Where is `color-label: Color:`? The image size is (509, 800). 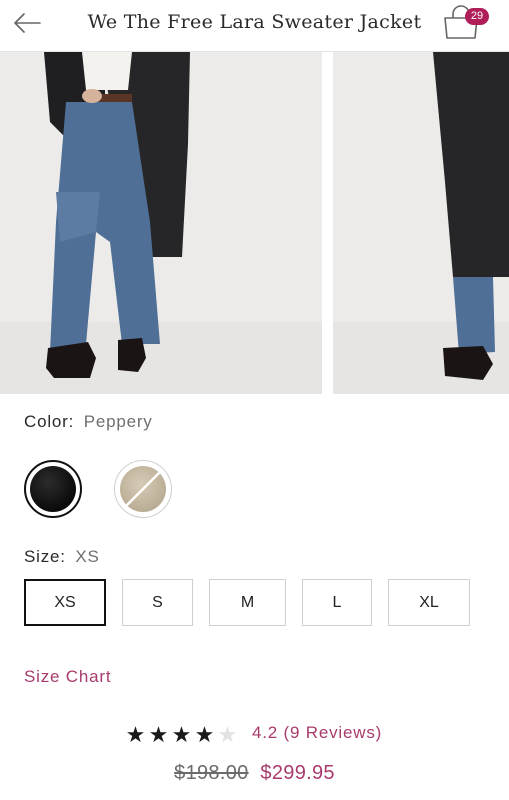 color-label: Color: is located at coordinates (49, 421).